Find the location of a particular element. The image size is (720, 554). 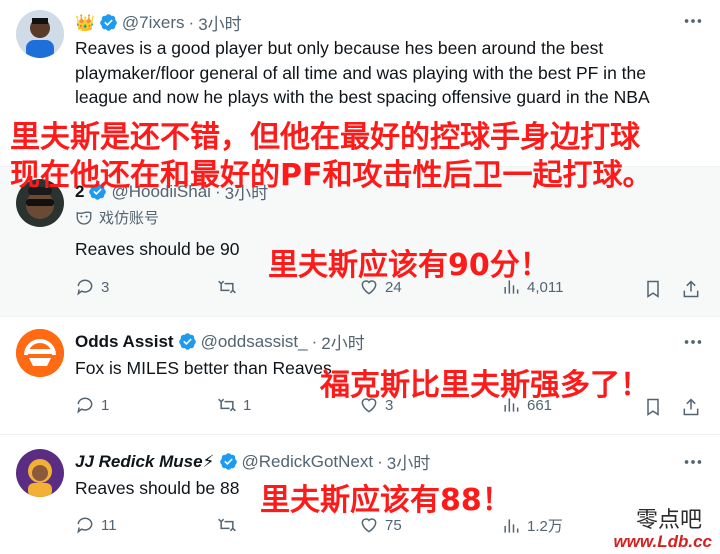

caption-overlay-3: 福克斯比里夫斯强多了！ is located at coordinates (485, 385).